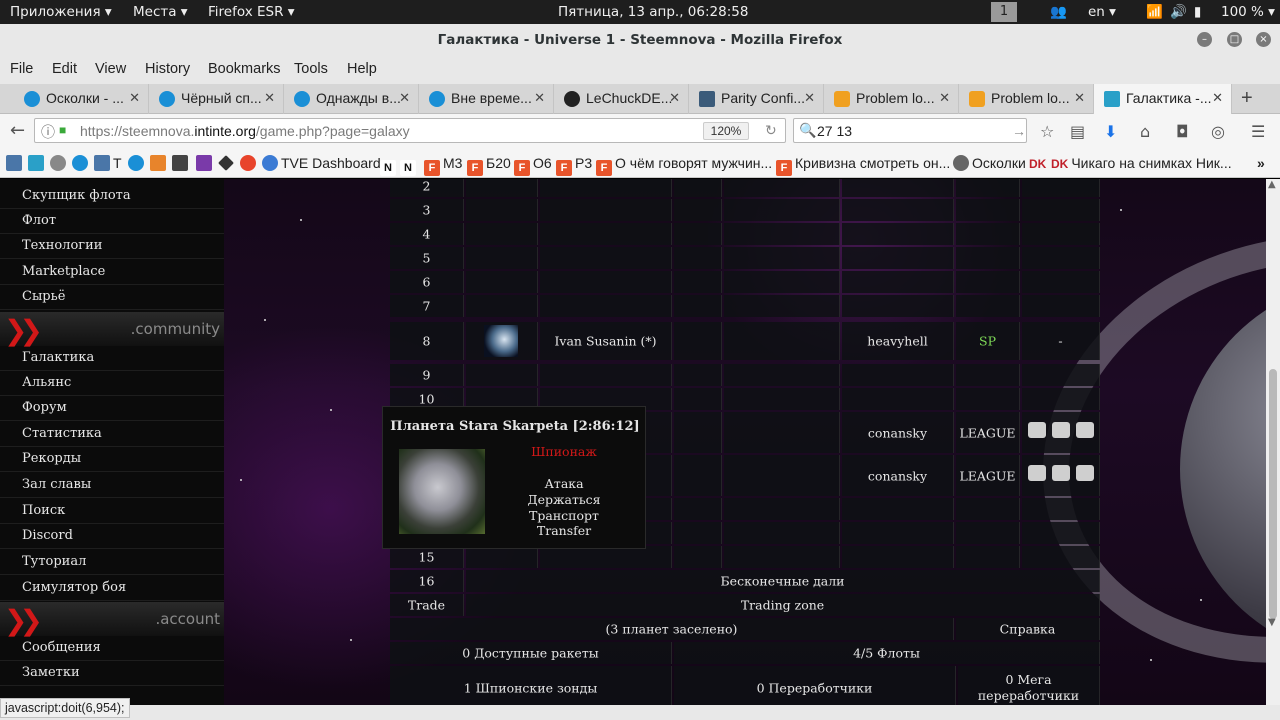 The image size is (1280, 720). Describe the element at coordinates (112, 408) in the screenshot. I see `sidebar-item-forum: Форум` at that location.